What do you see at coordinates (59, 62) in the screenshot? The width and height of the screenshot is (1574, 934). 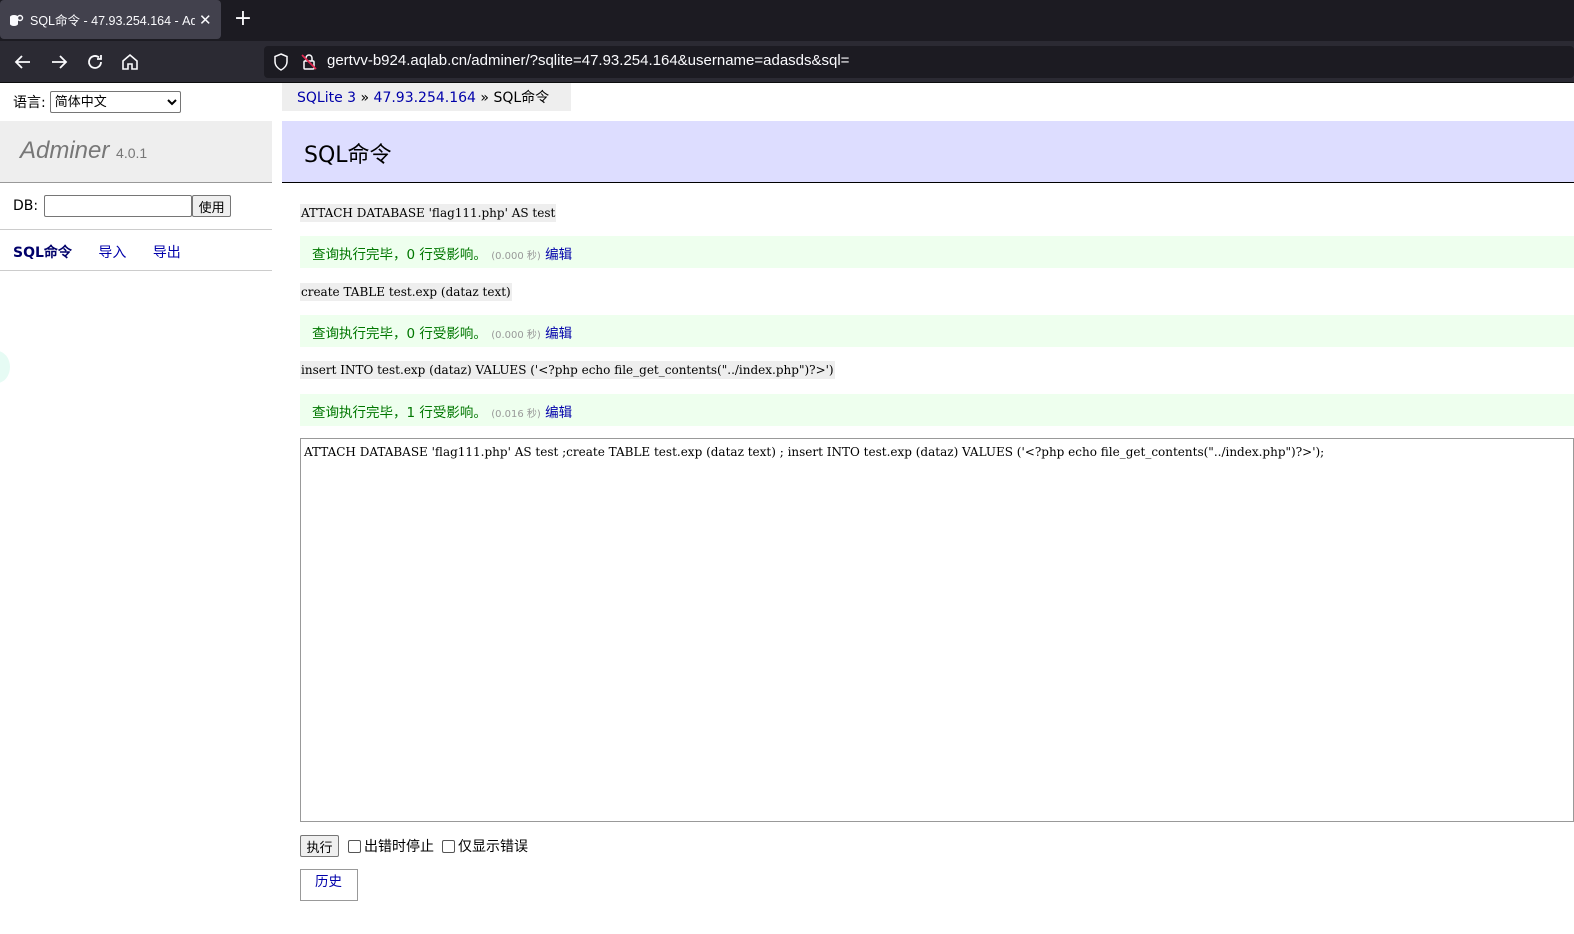 I see `forward-icon` at bounding box center [59, 62].